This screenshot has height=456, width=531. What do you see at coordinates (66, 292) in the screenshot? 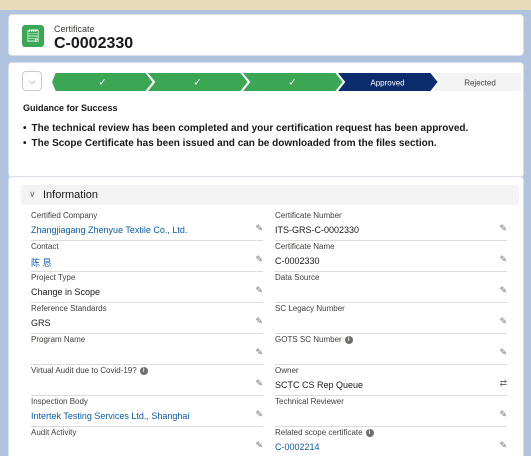
I see `field-value: Change in Scope` at bounding box center [66, 292].